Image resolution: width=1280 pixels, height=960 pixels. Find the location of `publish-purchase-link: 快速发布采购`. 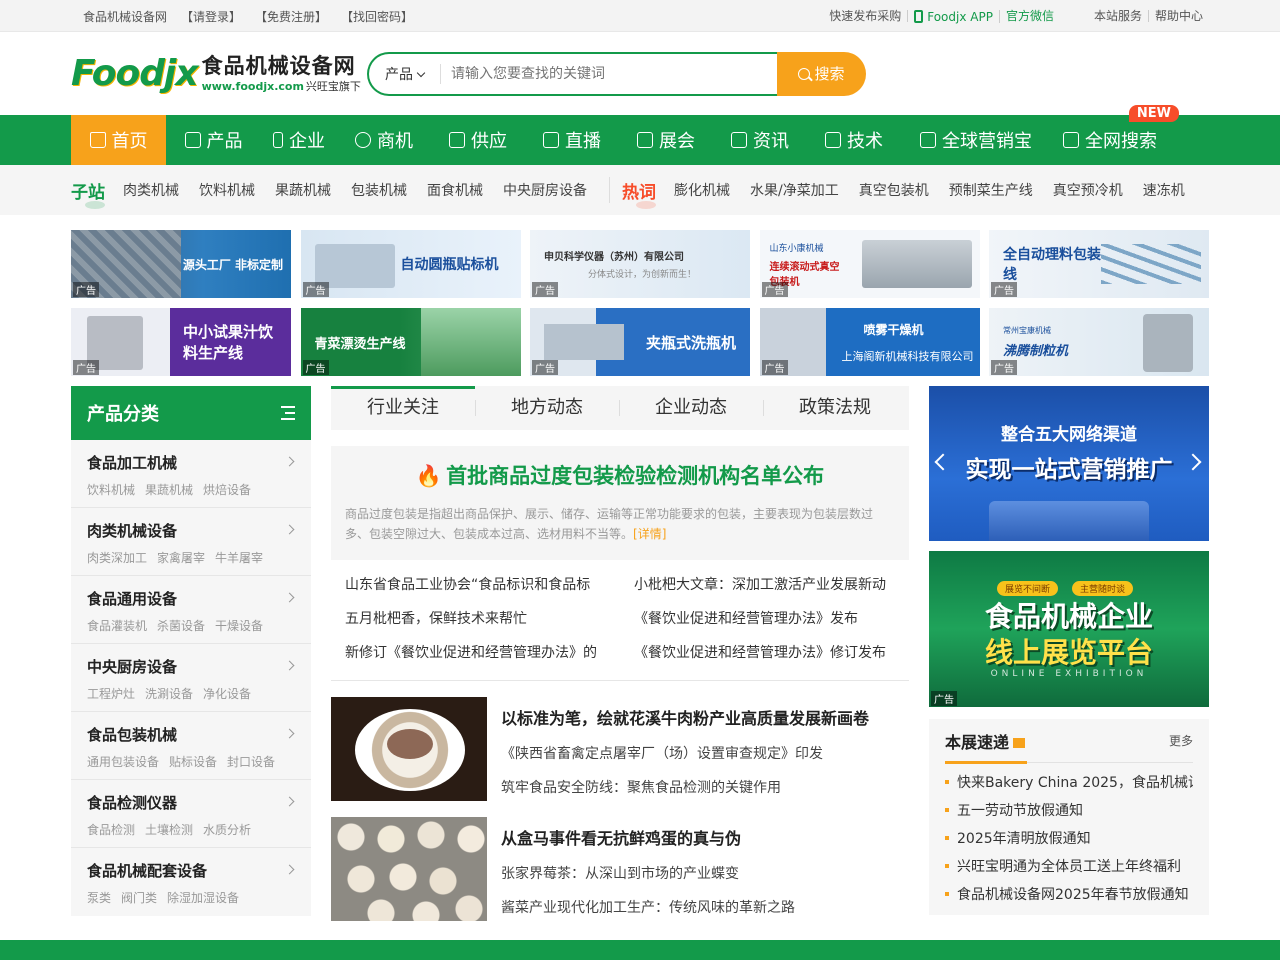

publish-purchase-link: 快速发布采购 is located at coordinates (866, 16).